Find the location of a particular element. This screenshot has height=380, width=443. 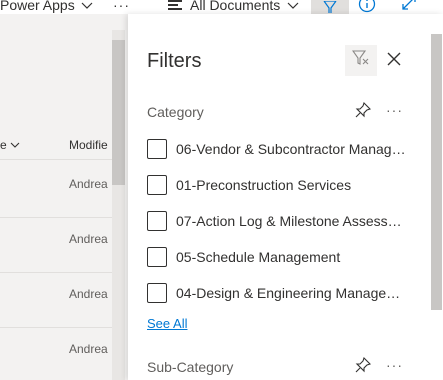

category-filter-label: 01-Preconstruction Services is located at coordinates (264, 185).